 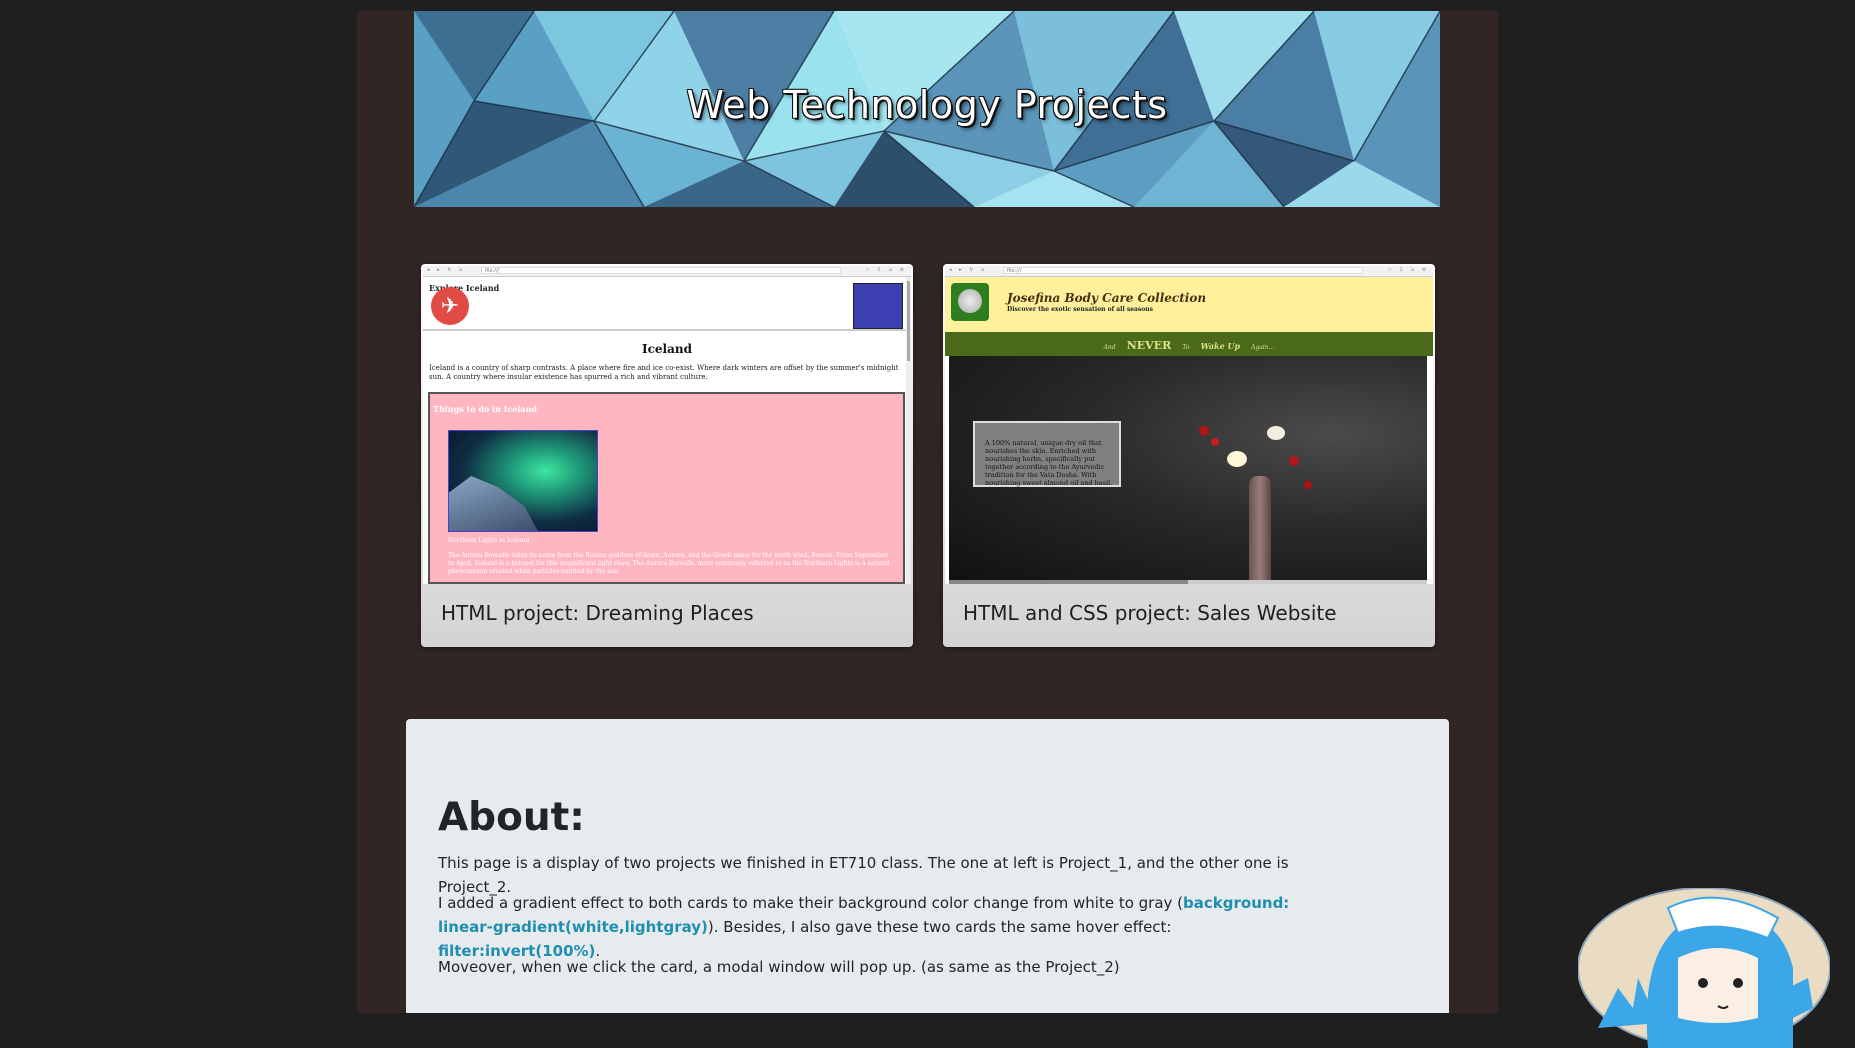 What do you see at coordinates (1220, 346) in the screenshot?
I see `slogan-wake: Wake Up` at bounding box center [1220, 346].